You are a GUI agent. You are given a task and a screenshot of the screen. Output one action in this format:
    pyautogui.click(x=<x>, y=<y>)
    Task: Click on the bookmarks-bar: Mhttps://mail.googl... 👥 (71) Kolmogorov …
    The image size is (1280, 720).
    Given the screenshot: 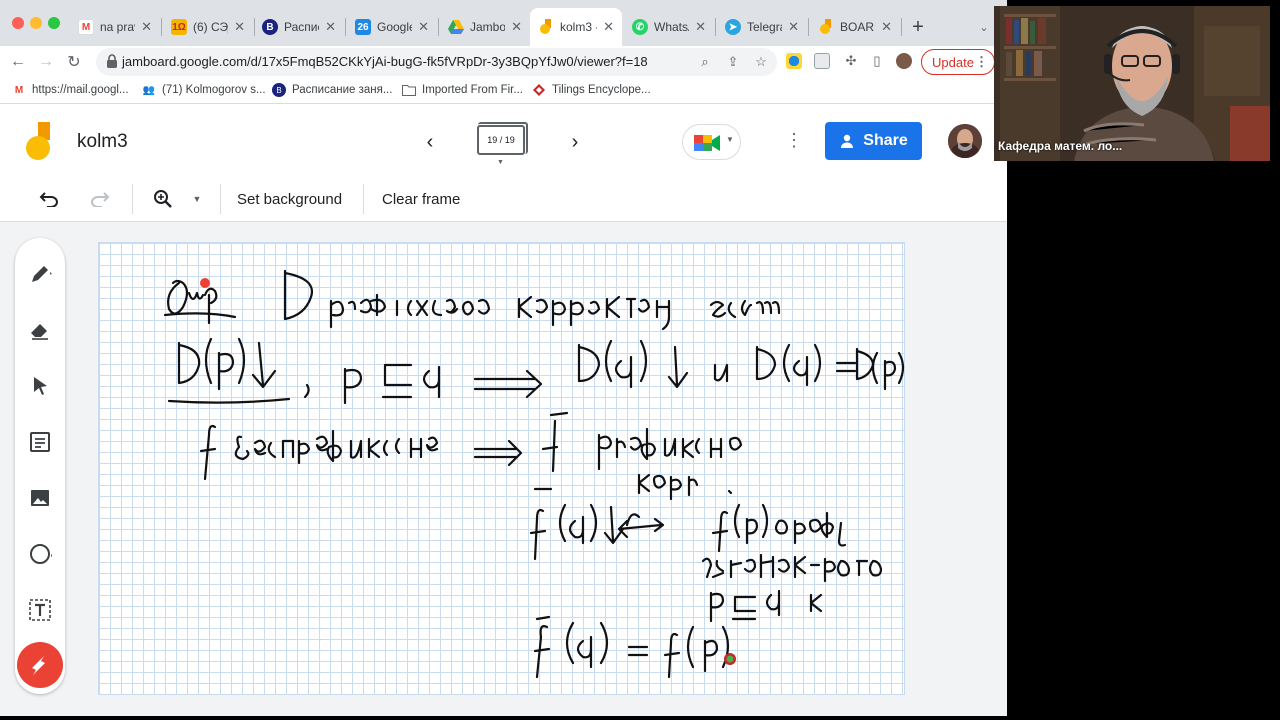 What is the action you would take?
    pyautogui.click(x=503, y=91)
    